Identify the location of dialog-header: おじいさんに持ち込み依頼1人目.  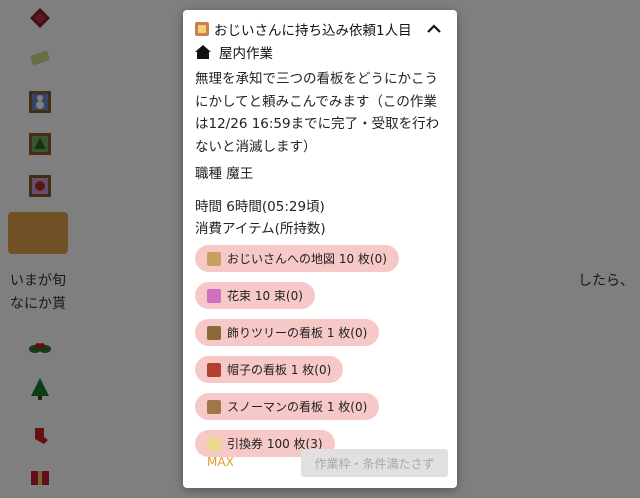
(320, 29).